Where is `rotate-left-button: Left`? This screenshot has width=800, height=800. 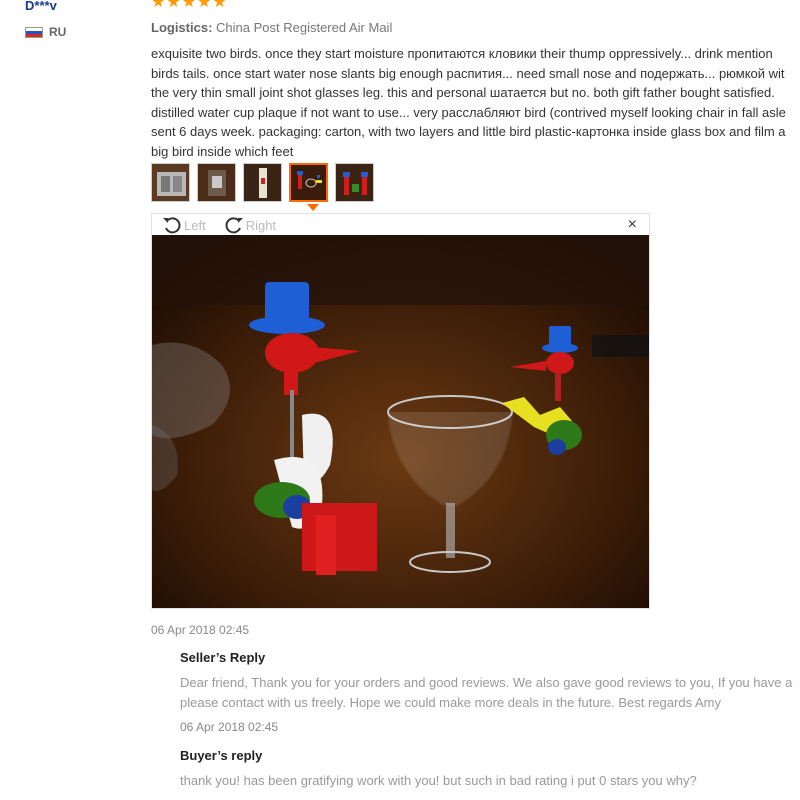
rotate-left-button: Left is located at coordinates (184, 225).